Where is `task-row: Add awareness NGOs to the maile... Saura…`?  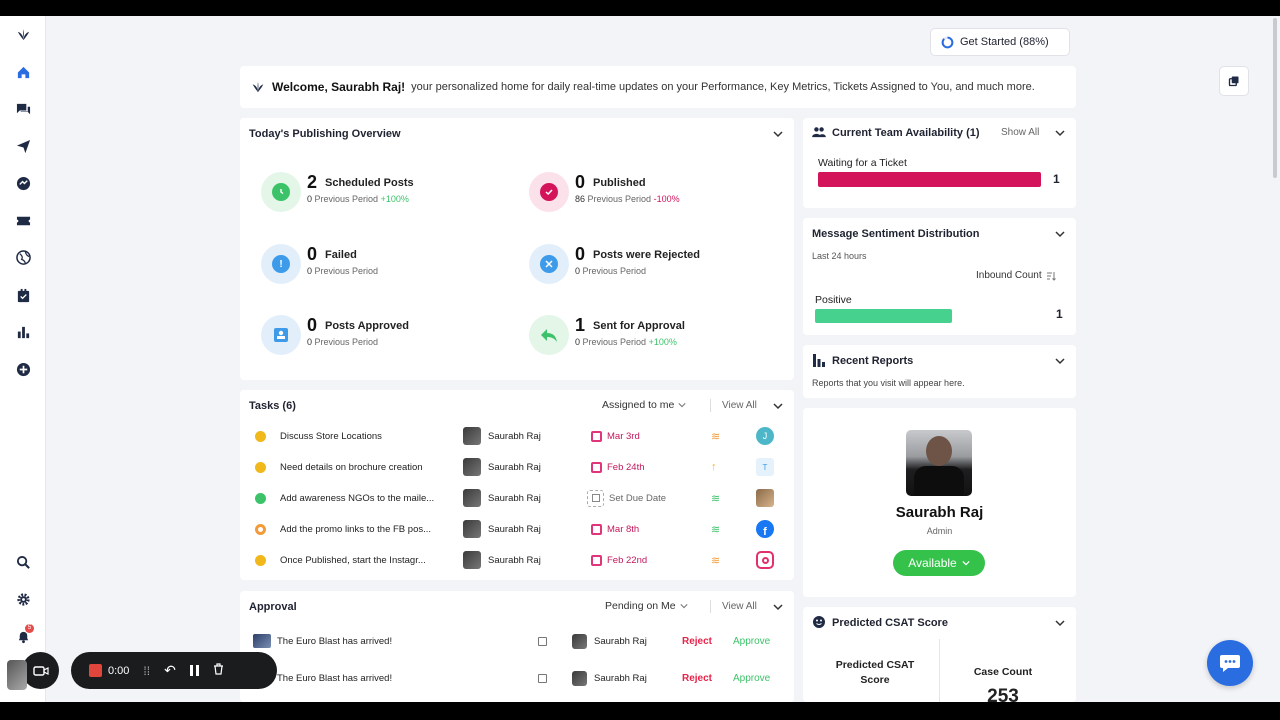
task-row: Add awareness NGOs to the maile... Saura… is located at coordinates (514, 498).